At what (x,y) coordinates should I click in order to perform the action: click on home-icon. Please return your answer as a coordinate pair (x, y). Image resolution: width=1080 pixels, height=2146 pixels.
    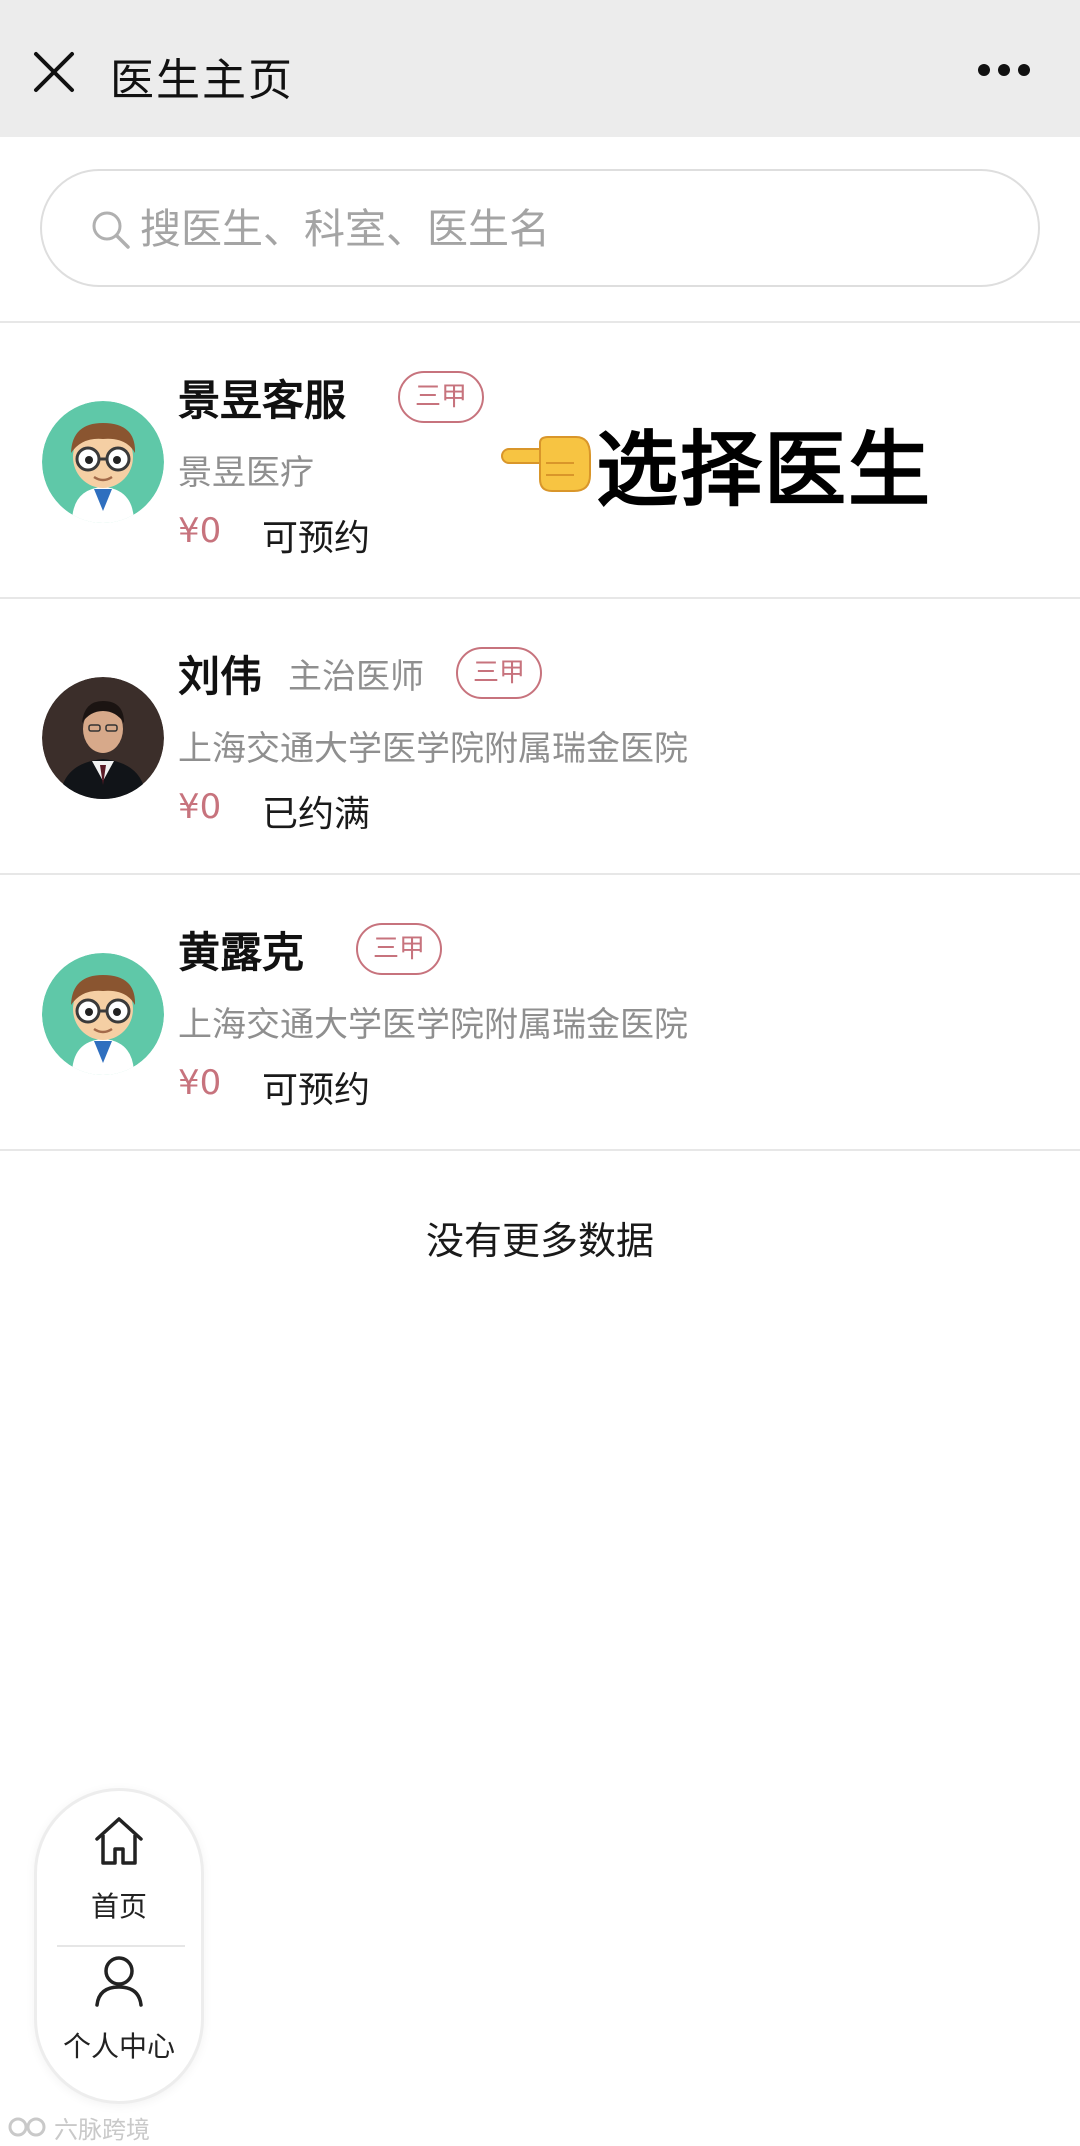
    Looking at the image, I should click on (119, 1841).